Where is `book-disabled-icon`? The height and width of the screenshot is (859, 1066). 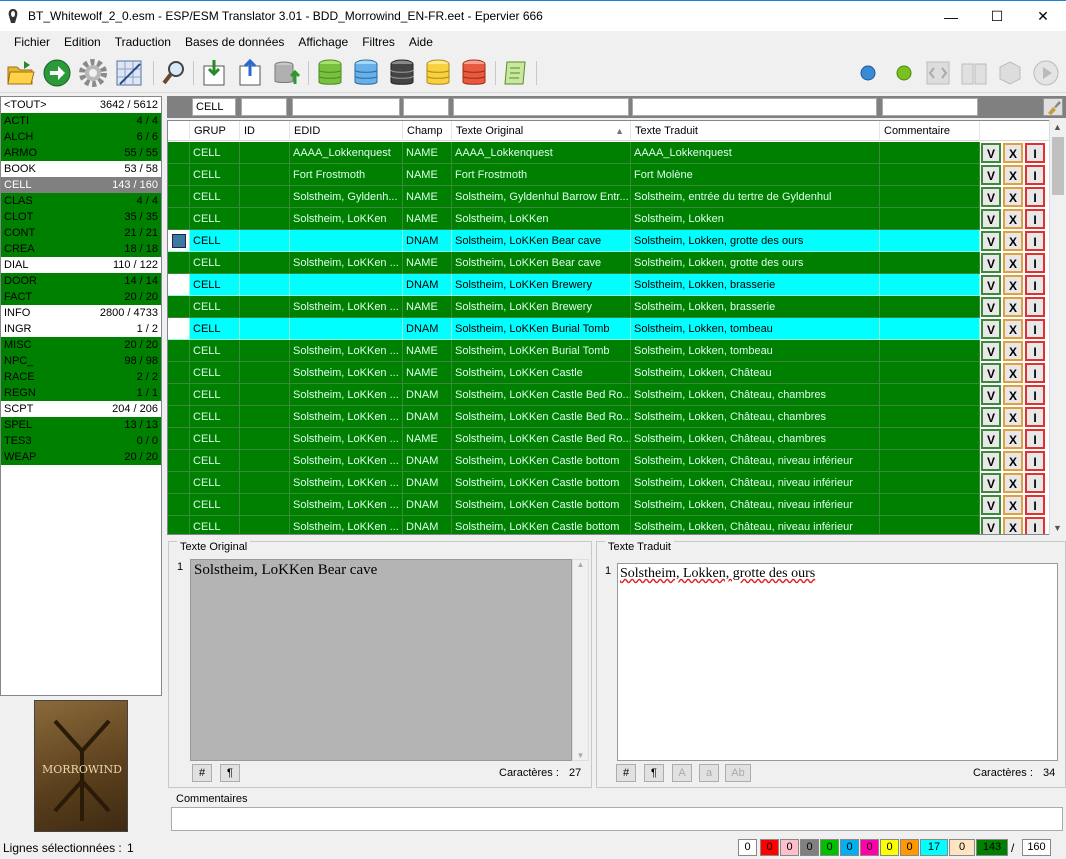
book-disabled-icon is located at coordinates (974, 73).